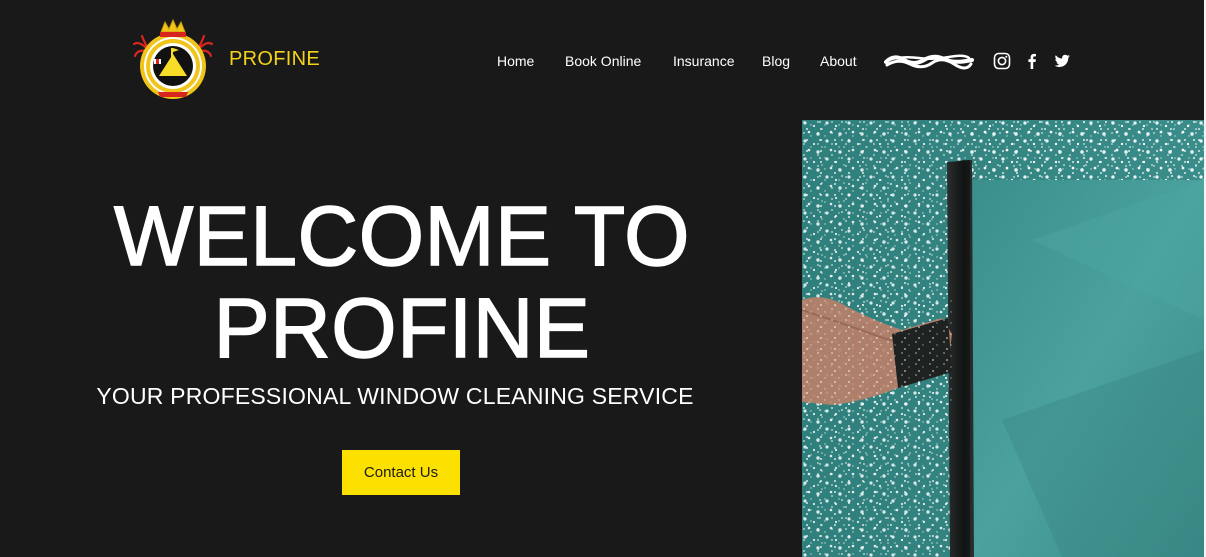  I want to click on nav-item-home: Home, so click(515, 61).